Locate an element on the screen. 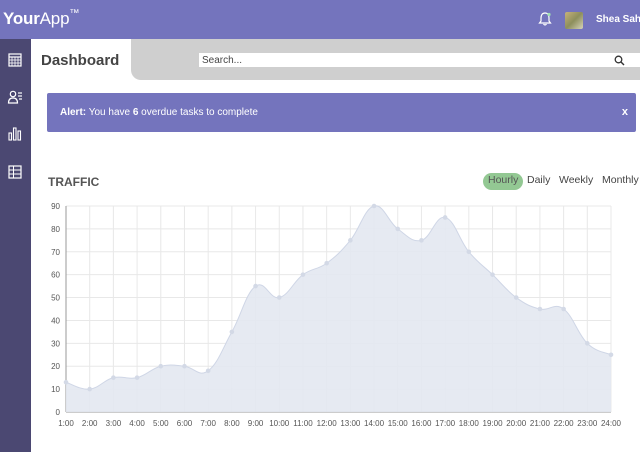 The width and height of the screenshot is (640, 452). x-tick-label: 19:00 is located at coordinates (493, 423).